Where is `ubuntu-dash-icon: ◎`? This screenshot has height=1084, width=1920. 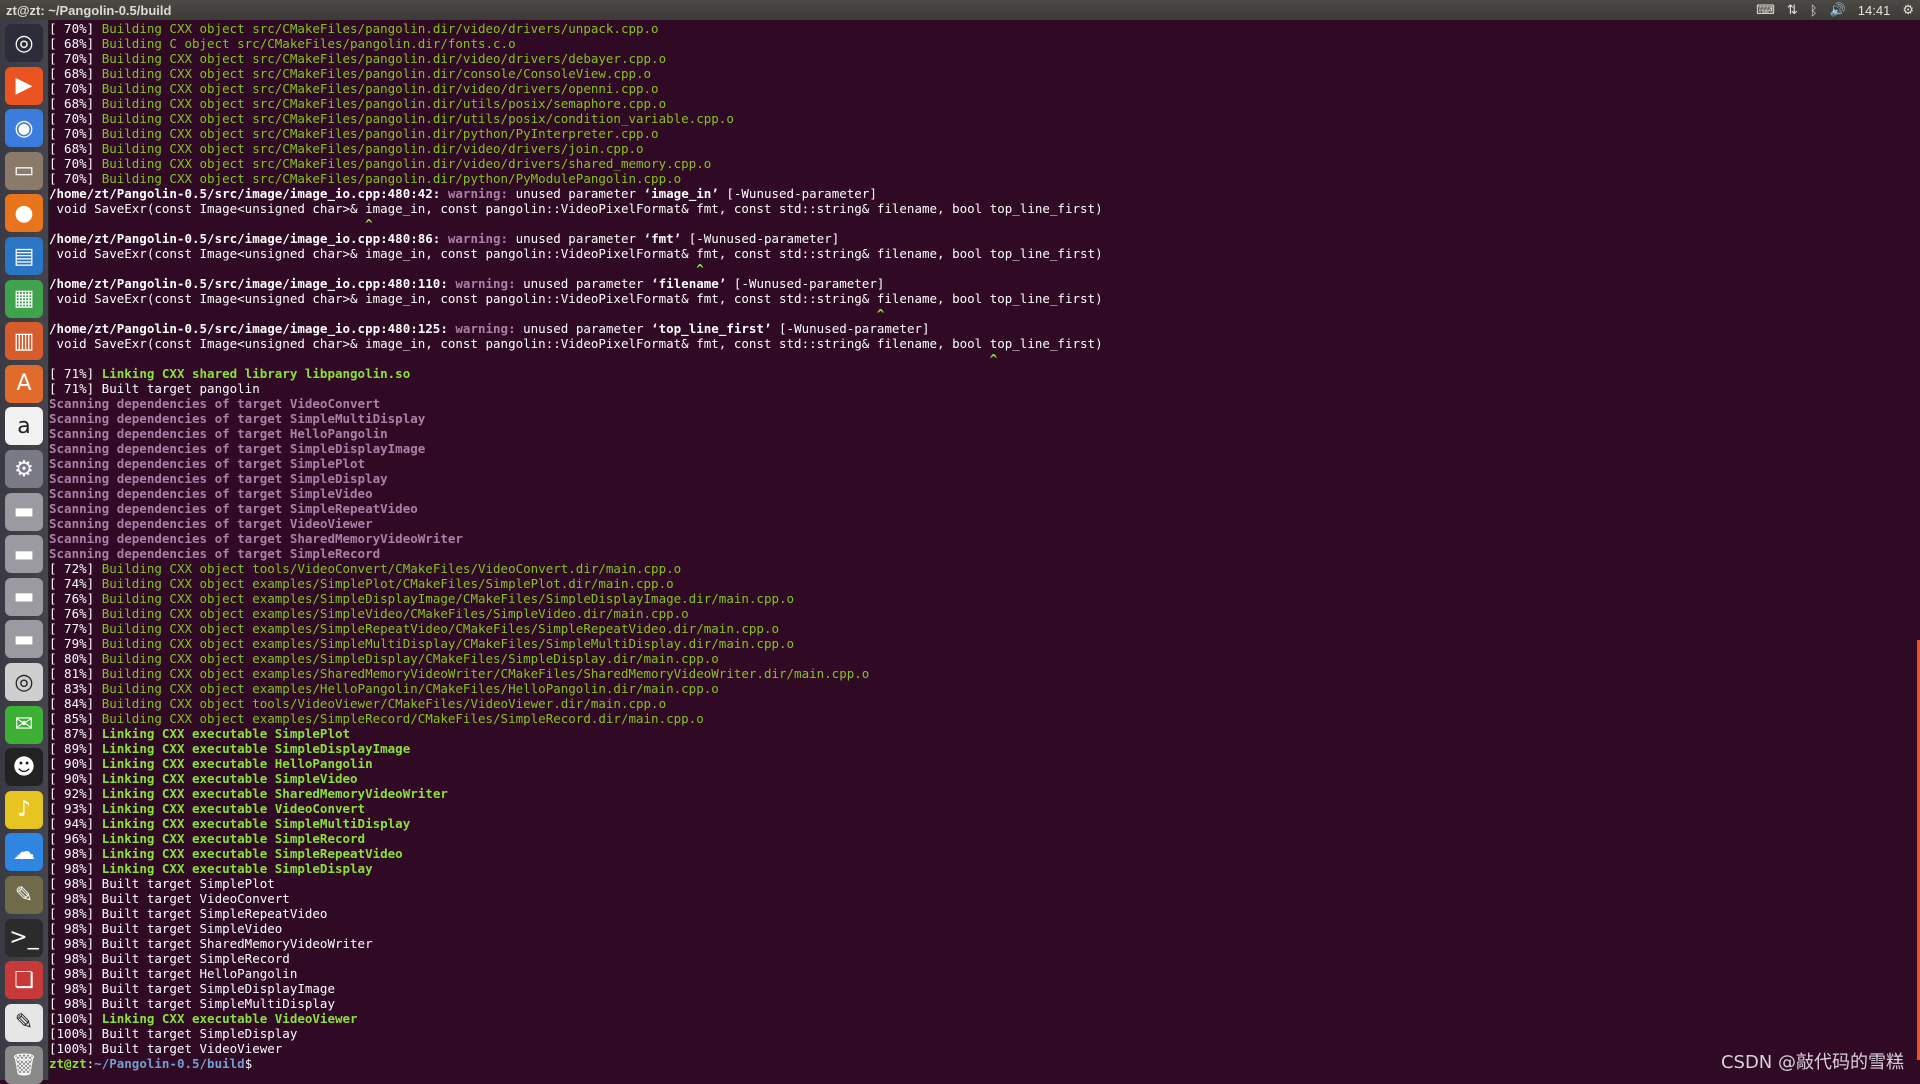 ubuntu-dash-icon: ◎ is located at coordinates (24, 43).